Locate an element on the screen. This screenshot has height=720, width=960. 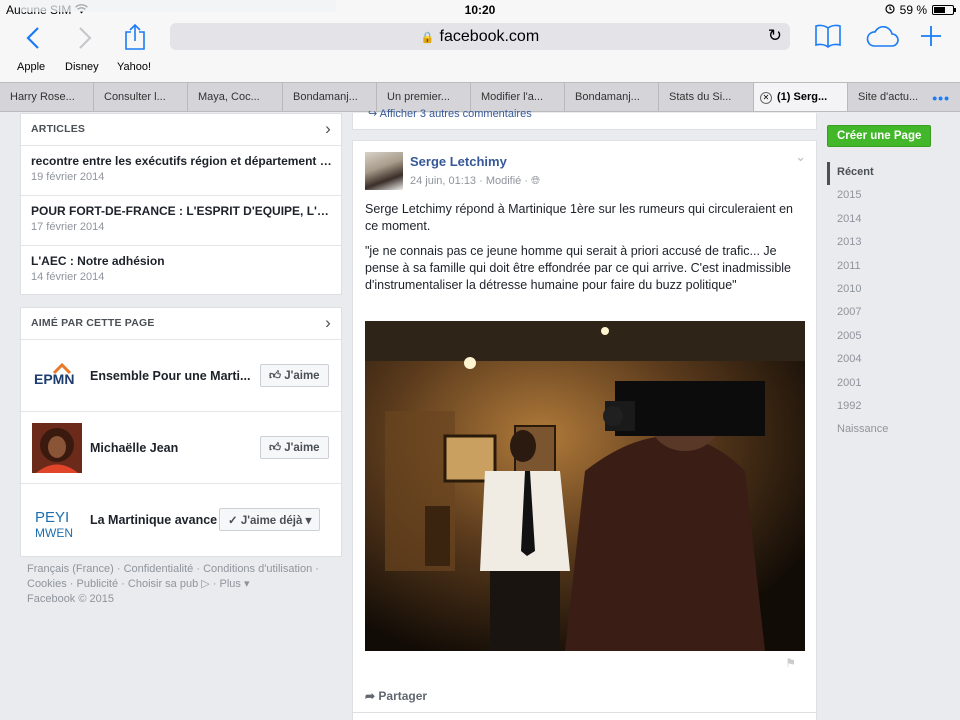
year-item: 2011 is located at coordinates (882, 267).